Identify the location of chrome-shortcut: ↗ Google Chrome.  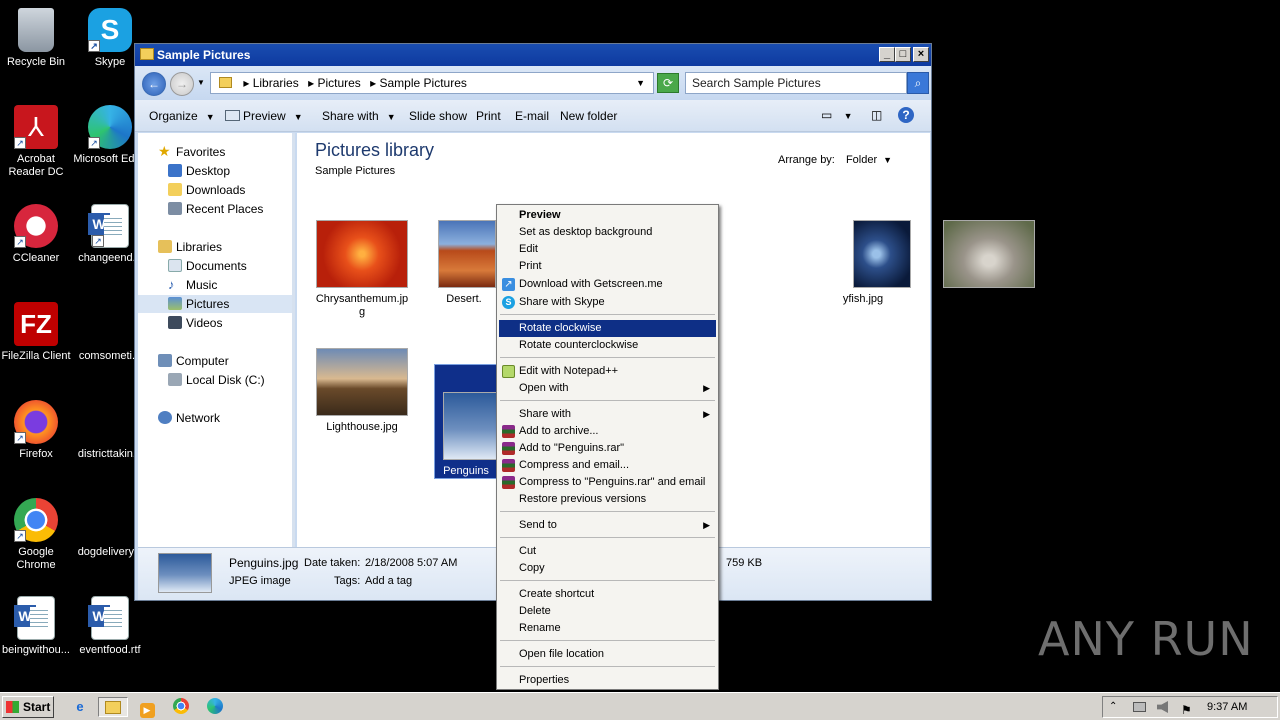
(37, 535).